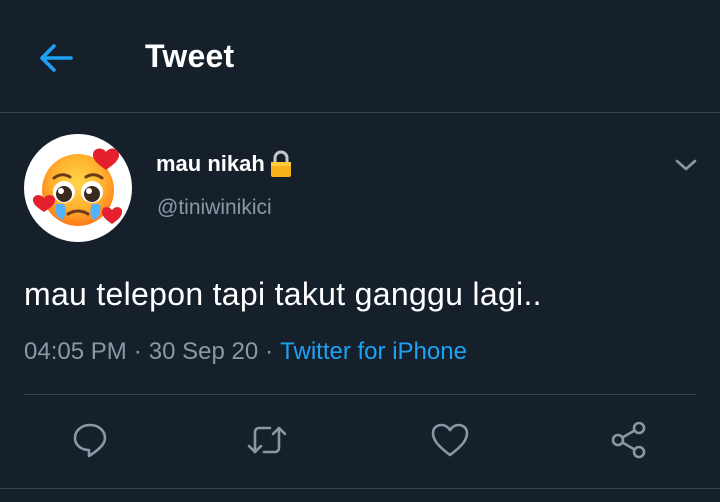 The image size is (720, 502). I want to click on display-name-text: mau nikah, so click(210, 163).